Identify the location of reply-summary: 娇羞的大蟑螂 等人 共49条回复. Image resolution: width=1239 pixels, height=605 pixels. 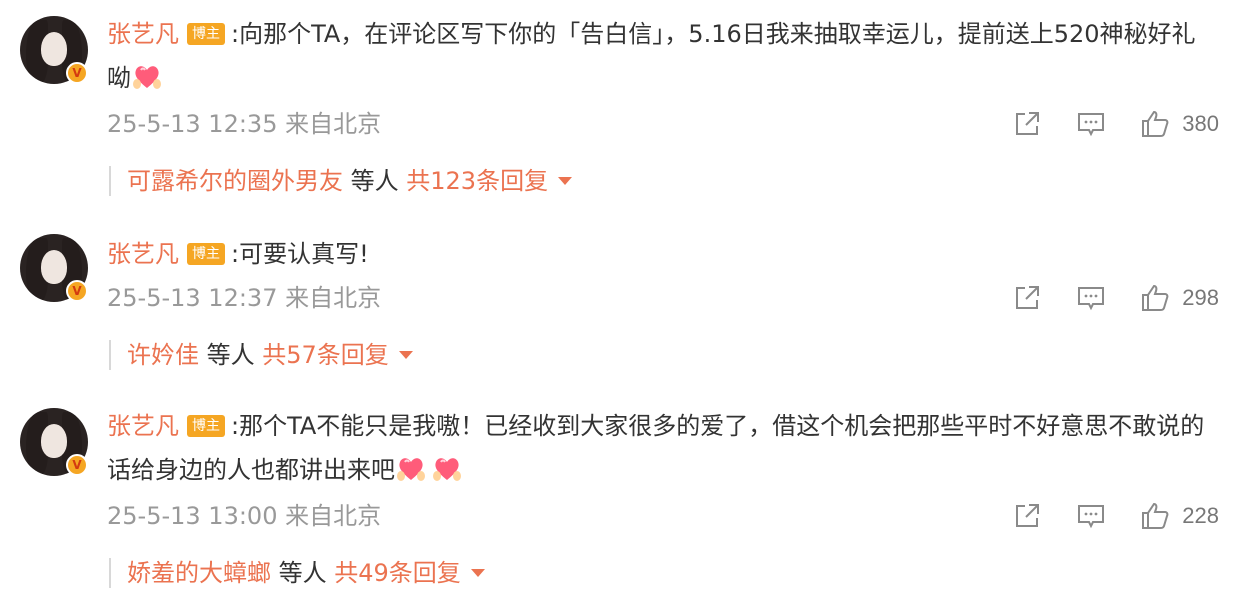
(297, 573).